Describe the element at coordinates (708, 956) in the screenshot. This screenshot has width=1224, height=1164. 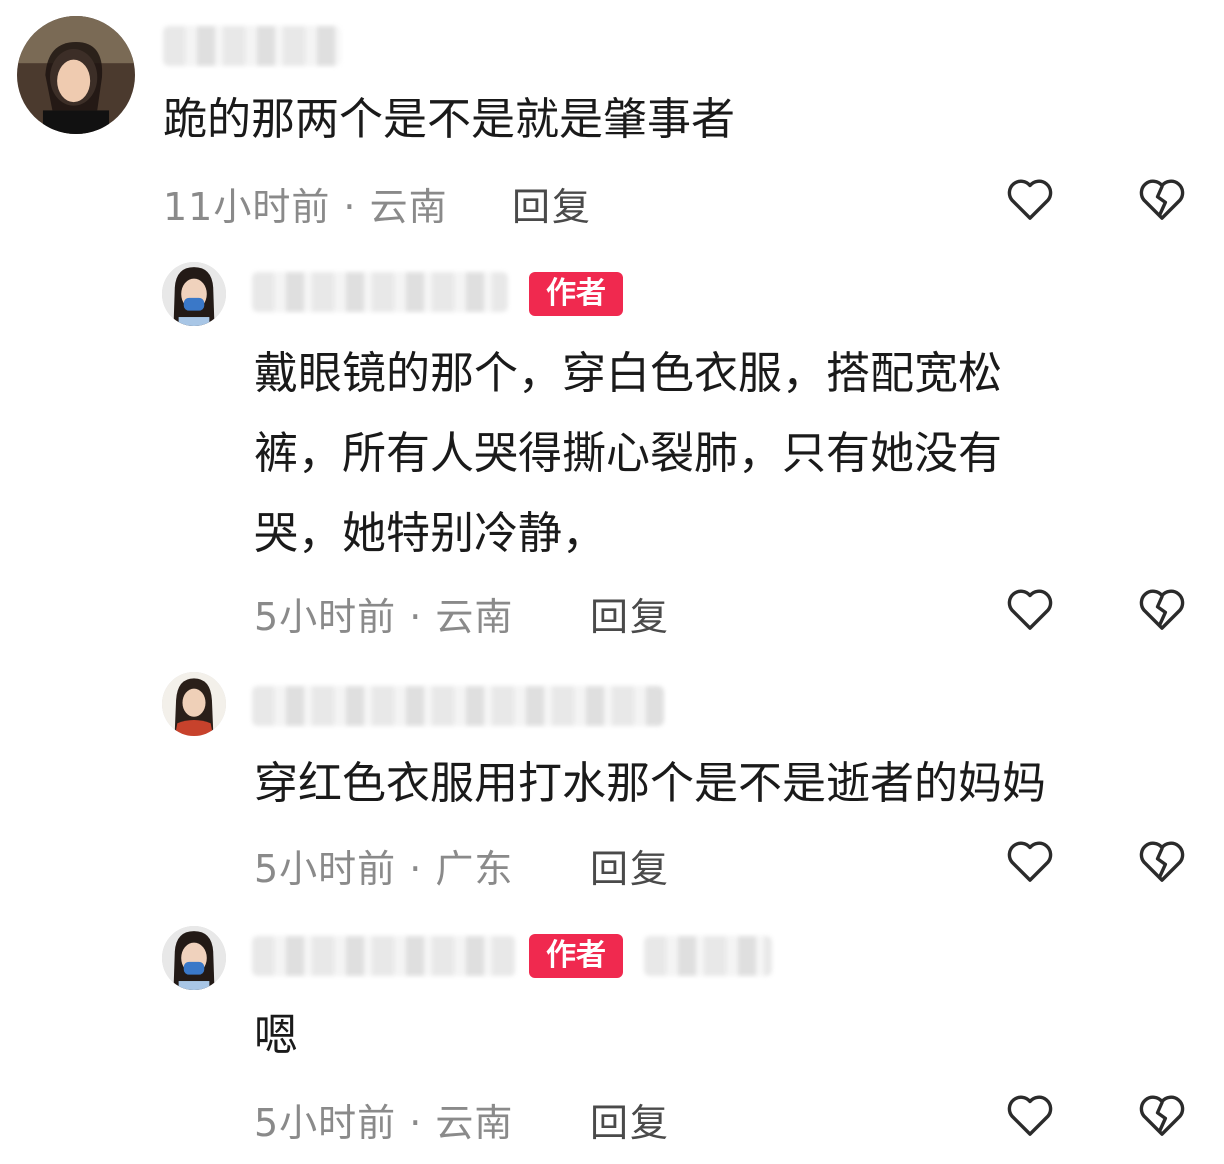
I see `username-suffix-blurred` at that location.